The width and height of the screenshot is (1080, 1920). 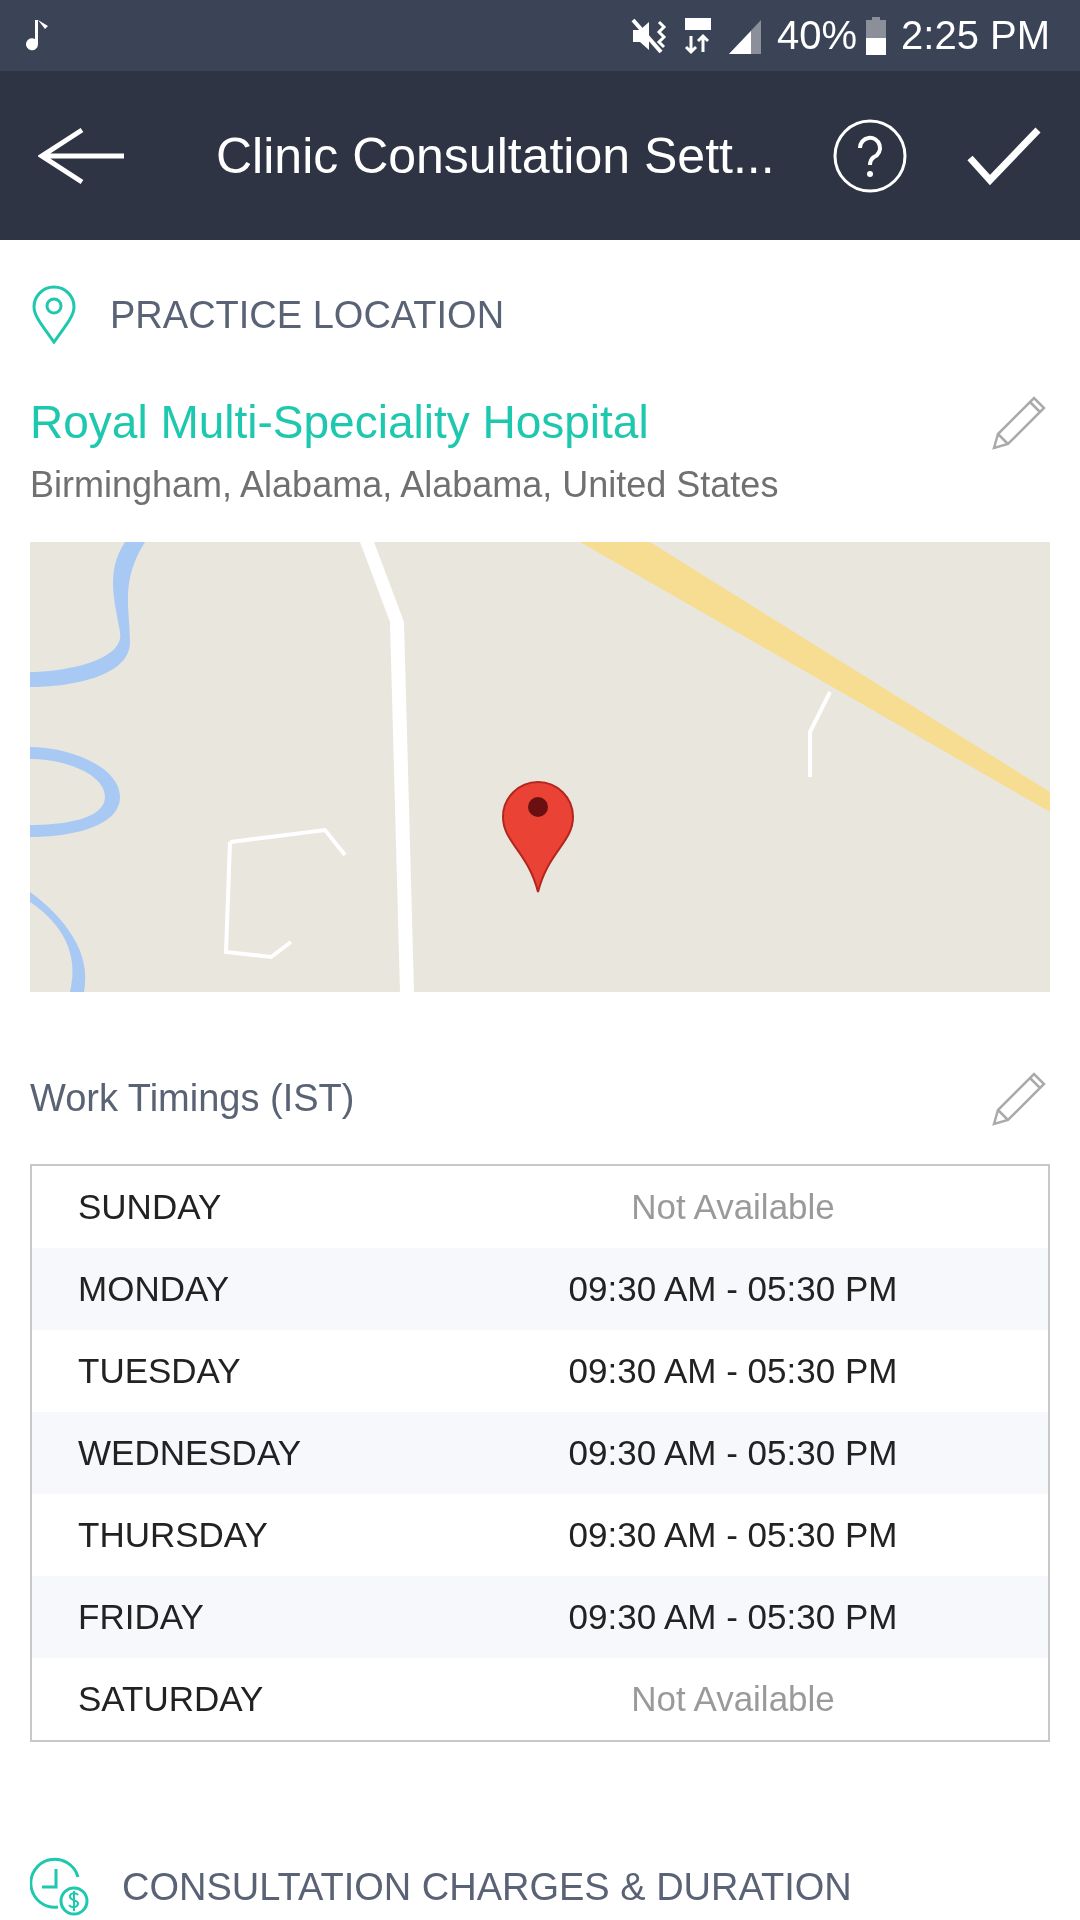 I want to click on clock: 2:25 PM, so click(x=975, y=35).